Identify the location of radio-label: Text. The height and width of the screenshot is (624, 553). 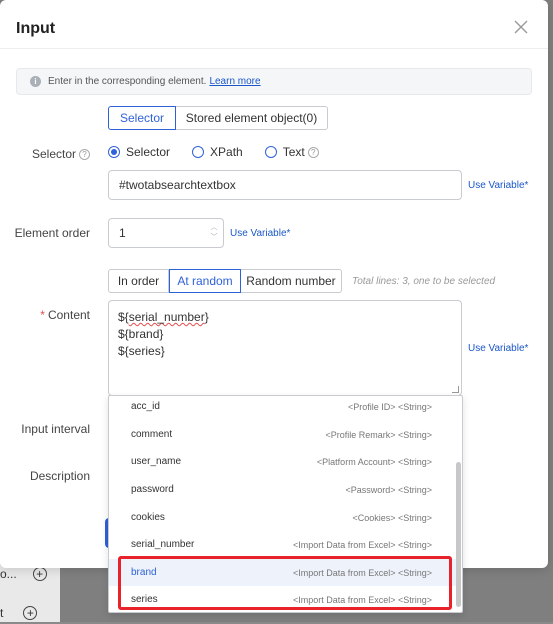
(293, 152).